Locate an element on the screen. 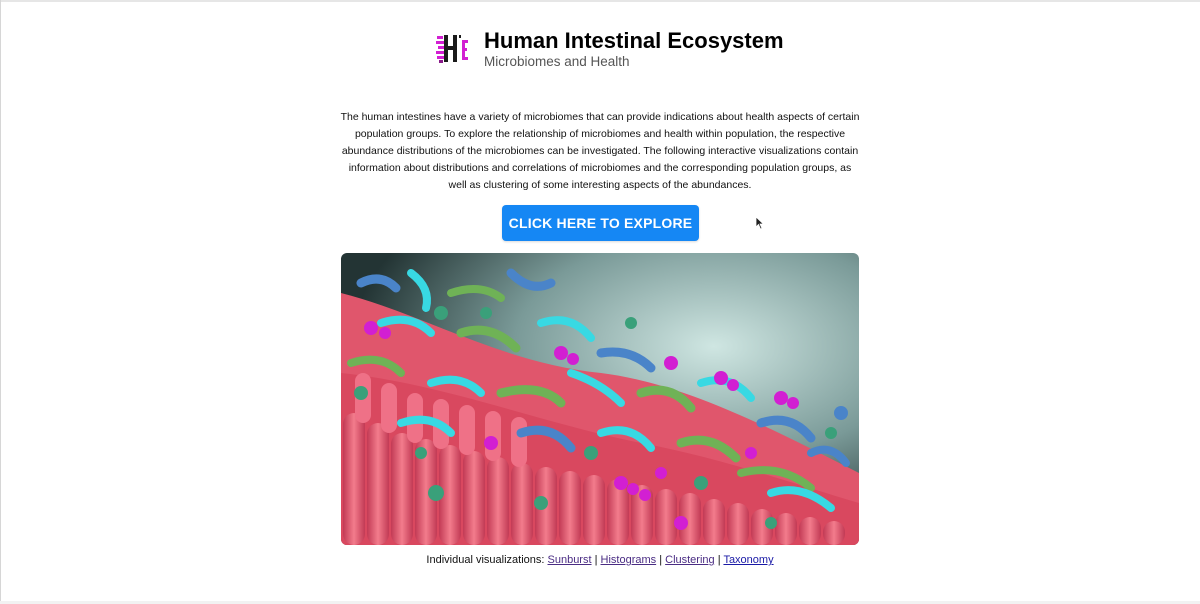 This screenshot has height=604, width=1200. window-left-border is located at coordinates (0, 302).